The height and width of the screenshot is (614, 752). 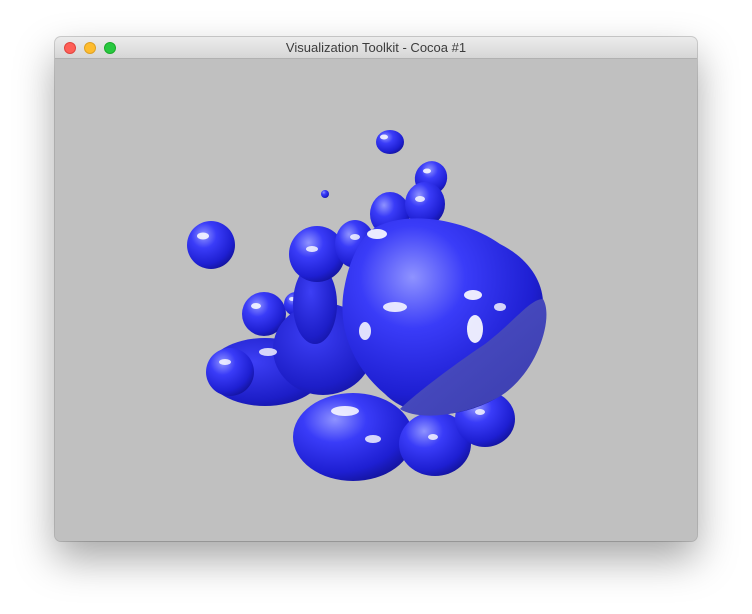 What do you see at coordinates (325, 194) in the screenshot?
I see `blob-tiny` at bounding box center [325, 194].